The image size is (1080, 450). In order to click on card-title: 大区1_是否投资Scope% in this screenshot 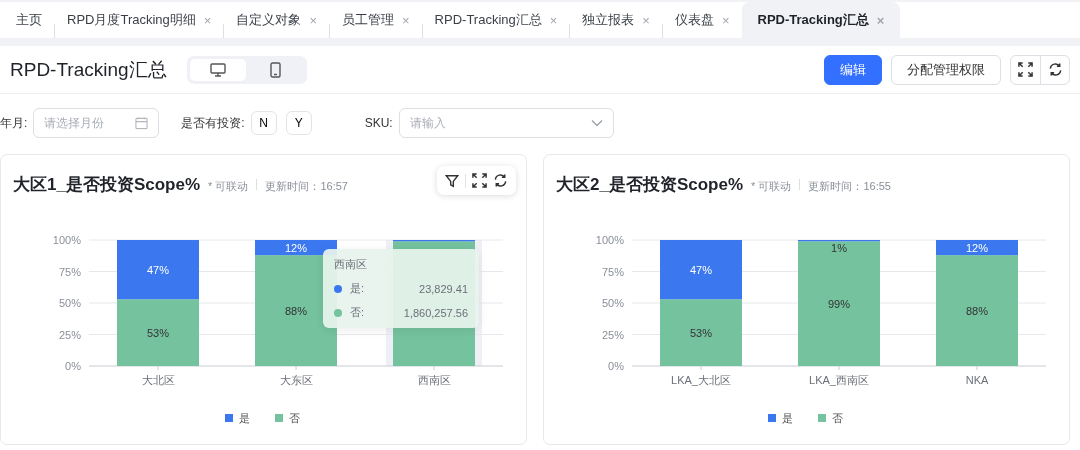, I will do `click(107, 185)`.